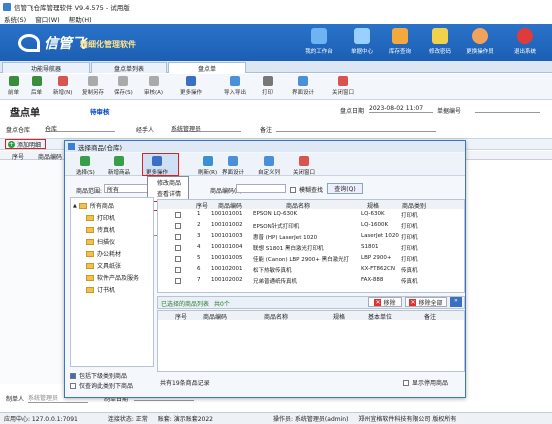  What do you see at coordinates (106, 242) in the screenshot?
I see `tree-label: 扫描仪` at bounding box center [106, 242].